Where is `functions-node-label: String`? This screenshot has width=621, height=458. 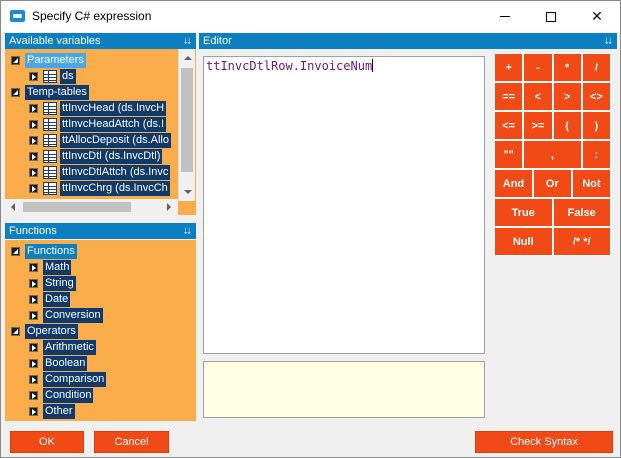
functions-node-label: String is located at coordinates (59, 283).